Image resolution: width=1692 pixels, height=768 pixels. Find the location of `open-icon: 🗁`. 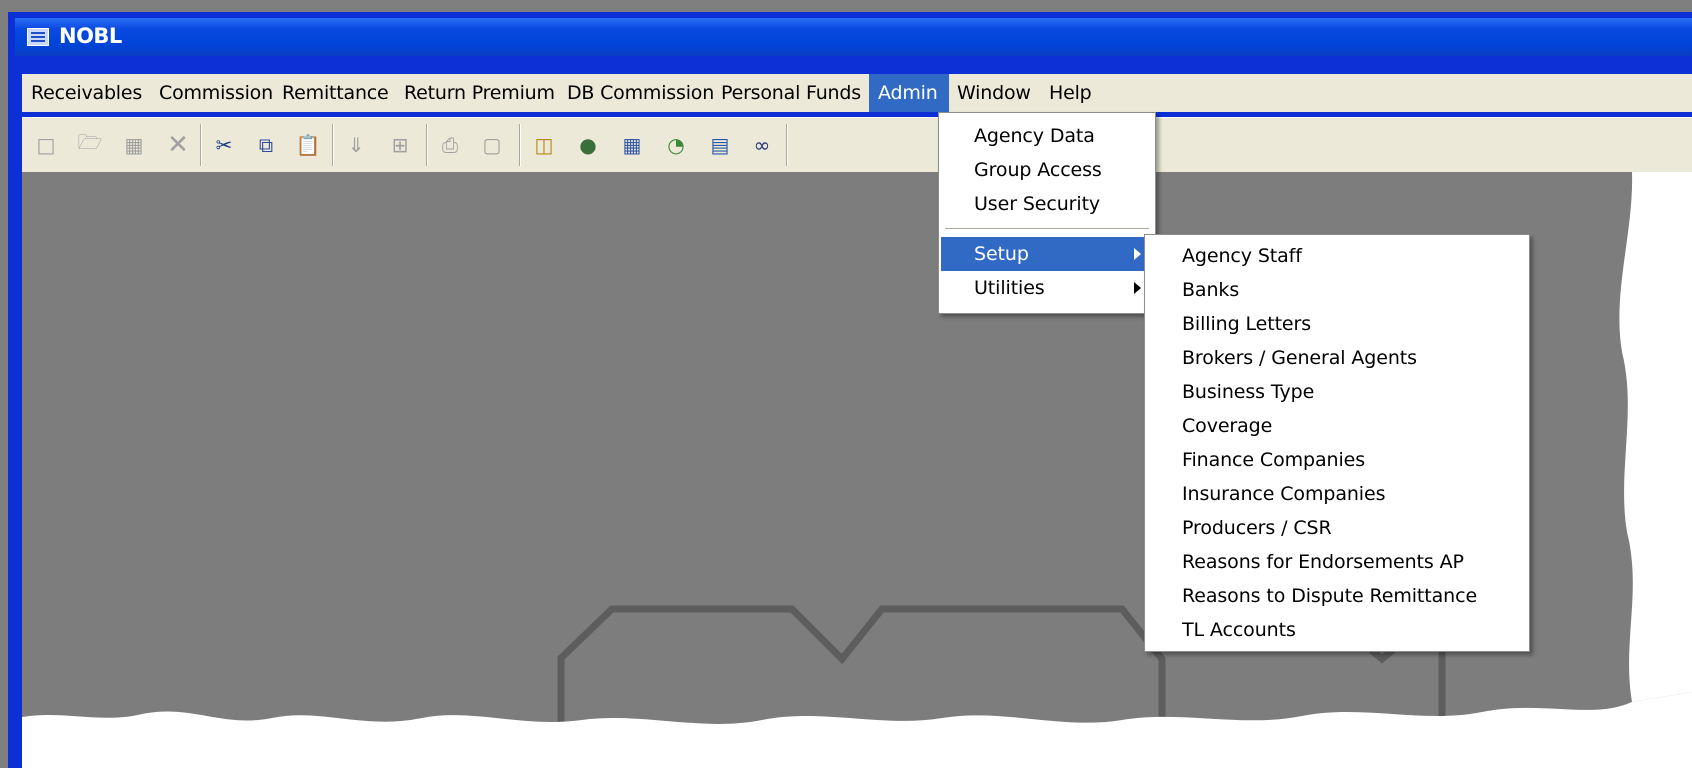

open-icon: 🗁 is located at coordinates (90, 144).